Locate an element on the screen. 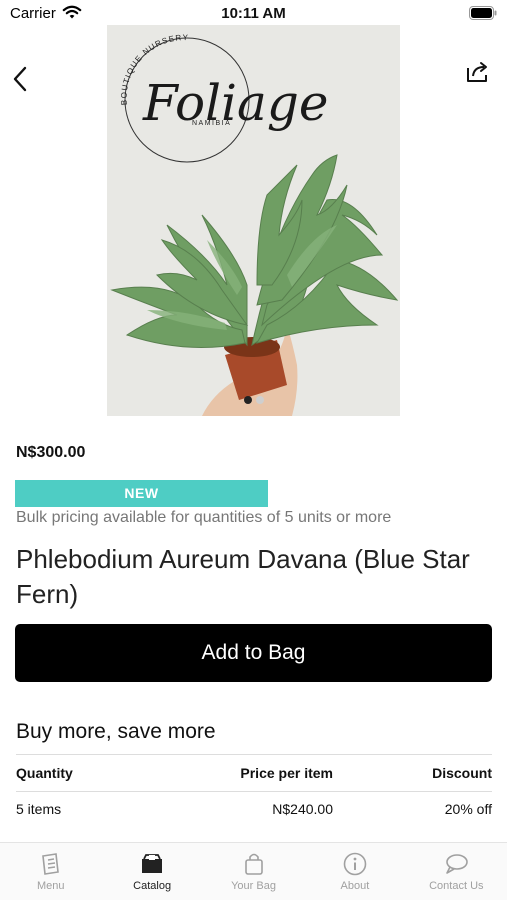  header-discount: Discount is located at coordinates (462, 773).